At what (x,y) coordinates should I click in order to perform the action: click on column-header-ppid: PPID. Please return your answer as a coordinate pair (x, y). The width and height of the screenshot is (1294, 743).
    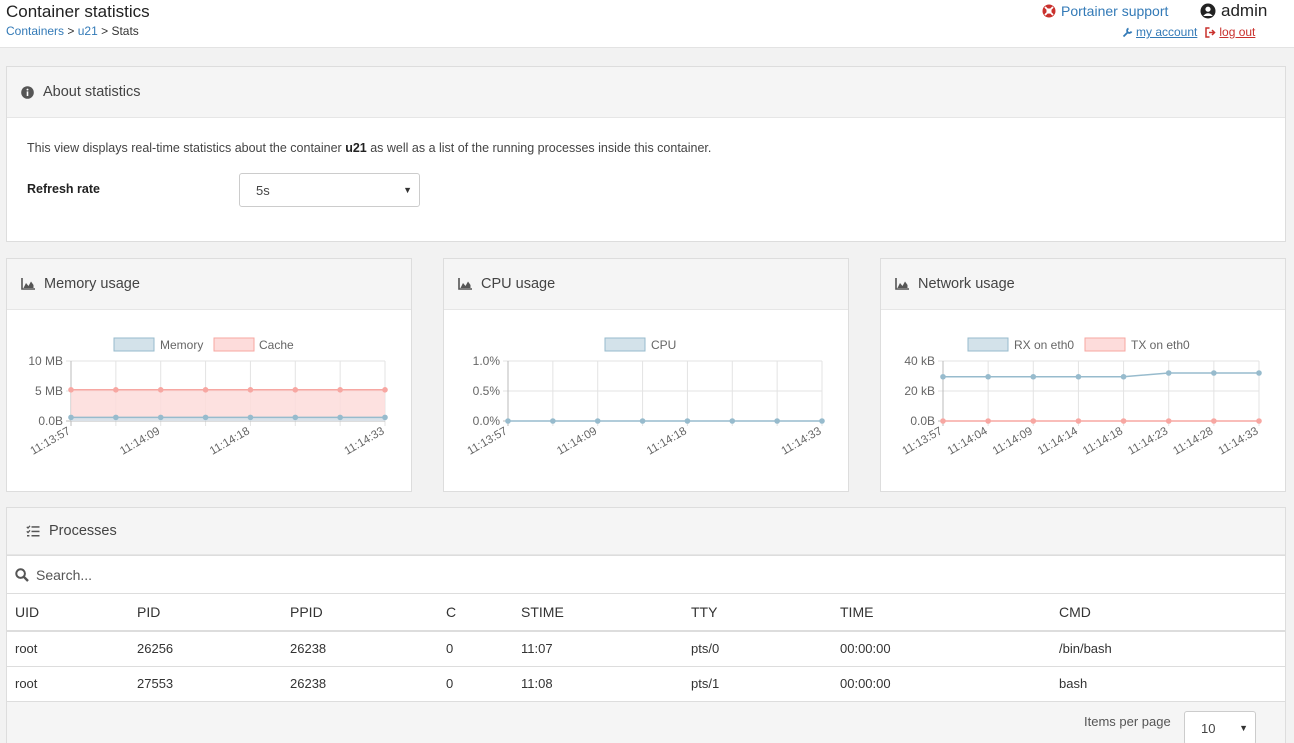
    Looking at the image, I should click on (360, 613).